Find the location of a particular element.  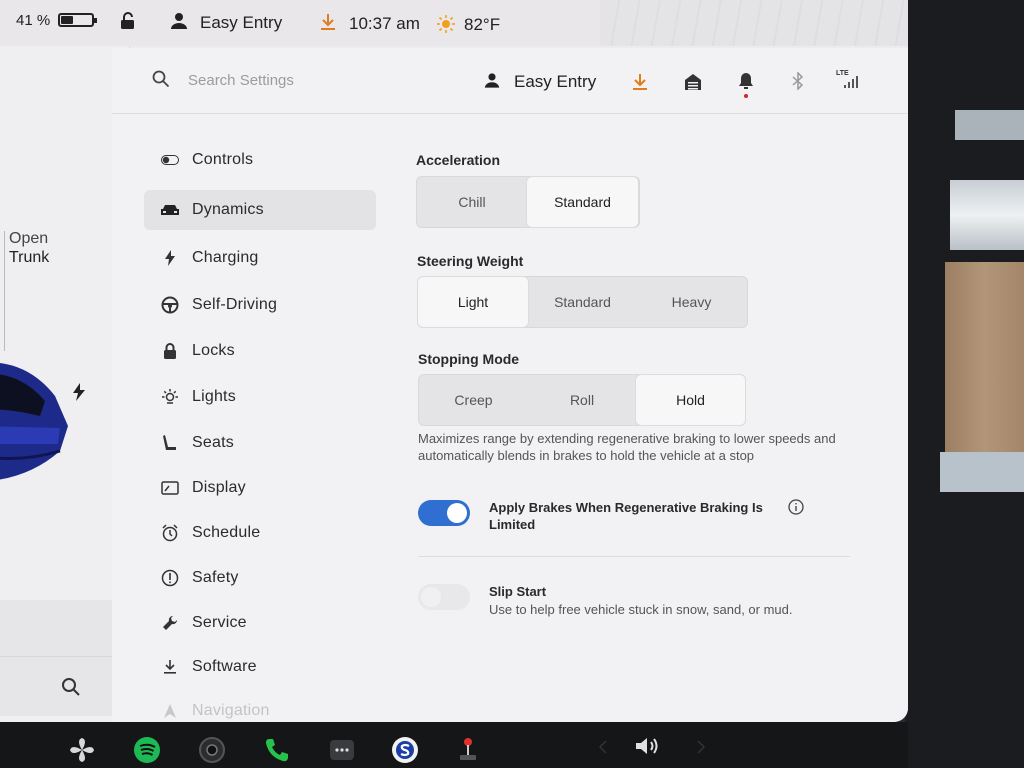

acceleration-chill-button: Chill is located at coordinates (472, 202).